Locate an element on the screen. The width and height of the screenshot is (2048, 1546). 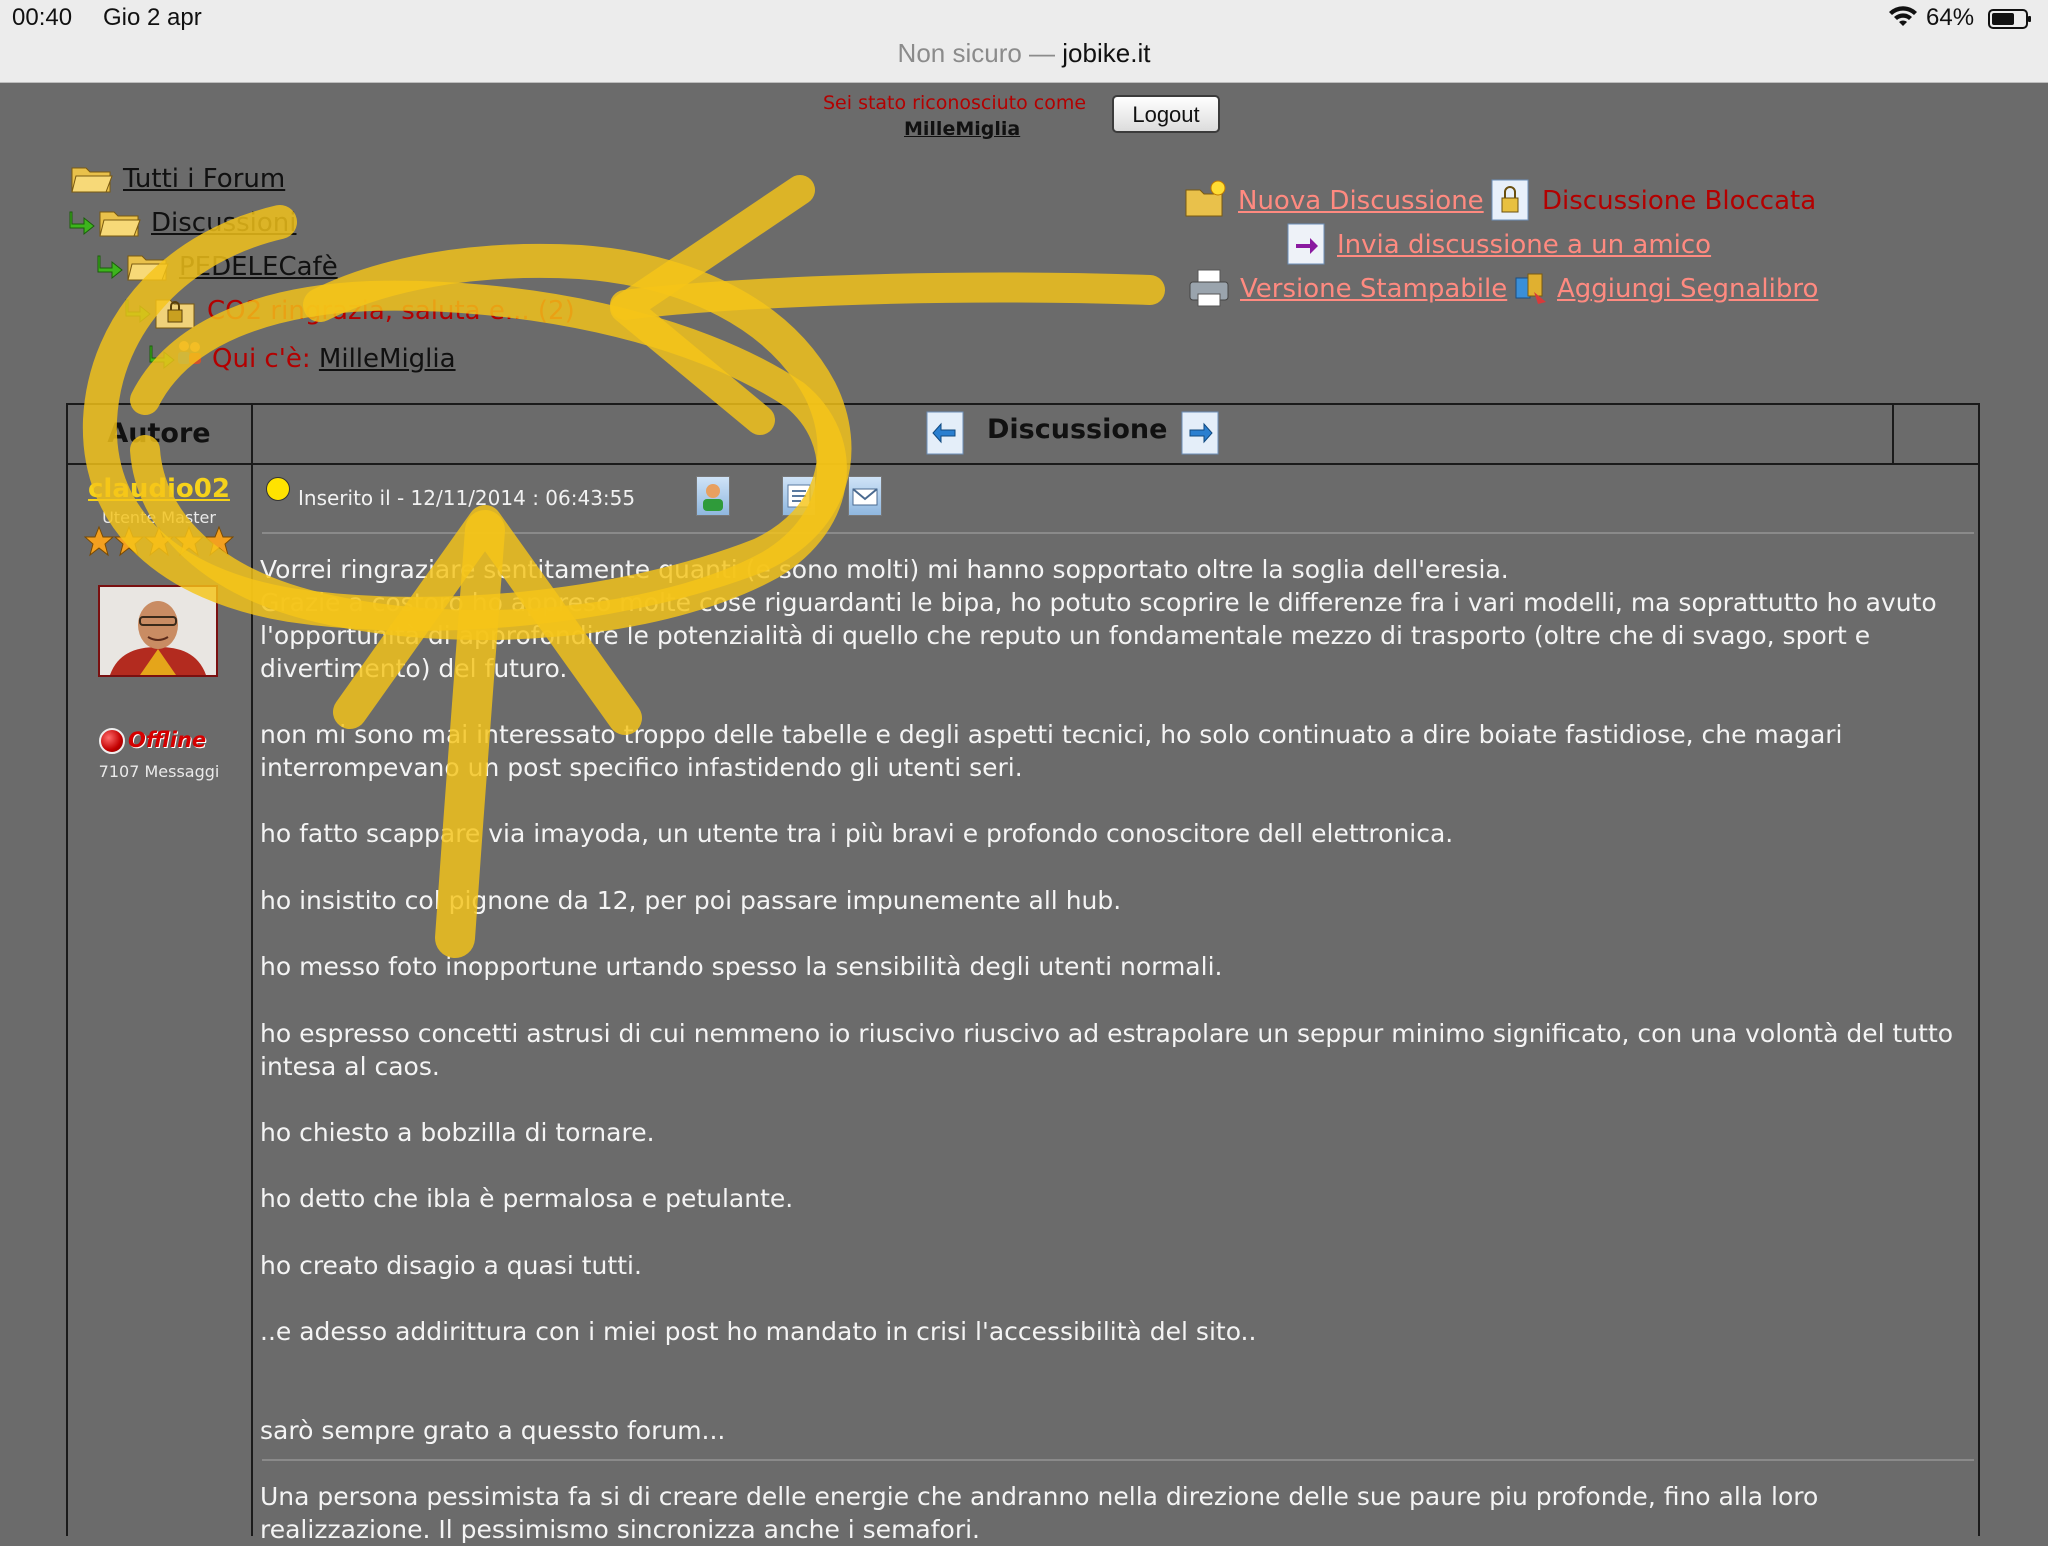
rank-stars-icon is located at coordinates (159, 541).